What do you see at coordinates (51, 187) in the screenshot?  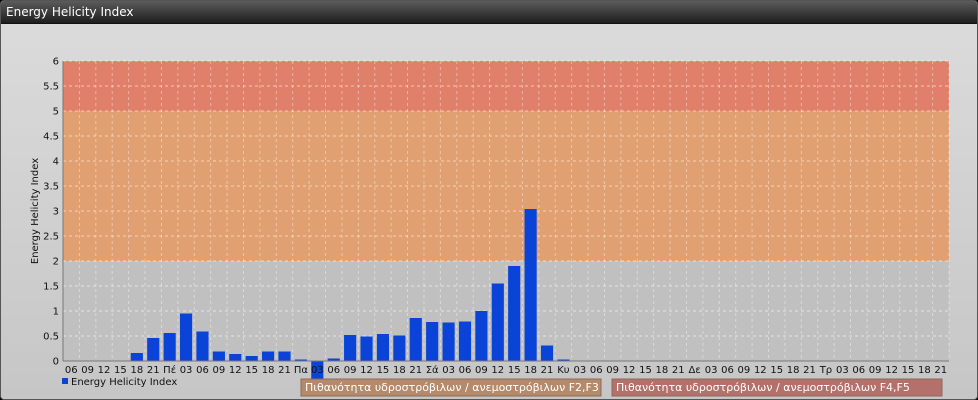 I see `y-tick-label: 3.5` at bounding box center [51, 187].